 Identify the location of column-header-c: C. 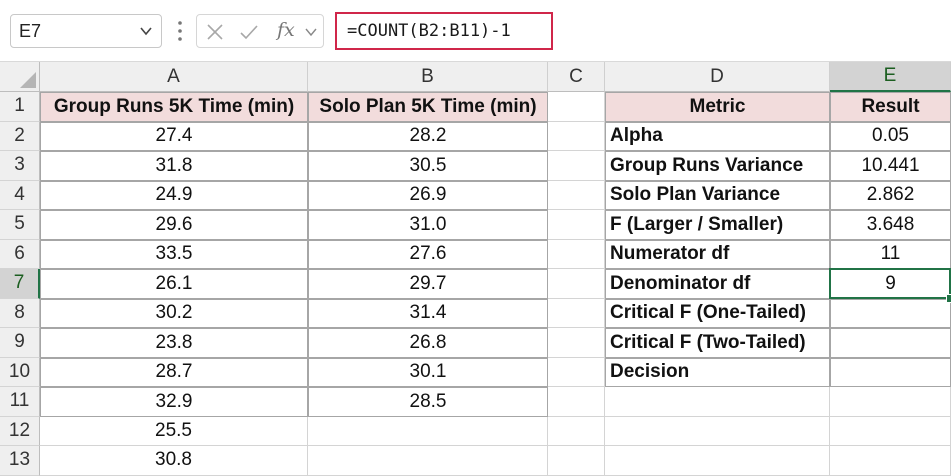
(576, 77).